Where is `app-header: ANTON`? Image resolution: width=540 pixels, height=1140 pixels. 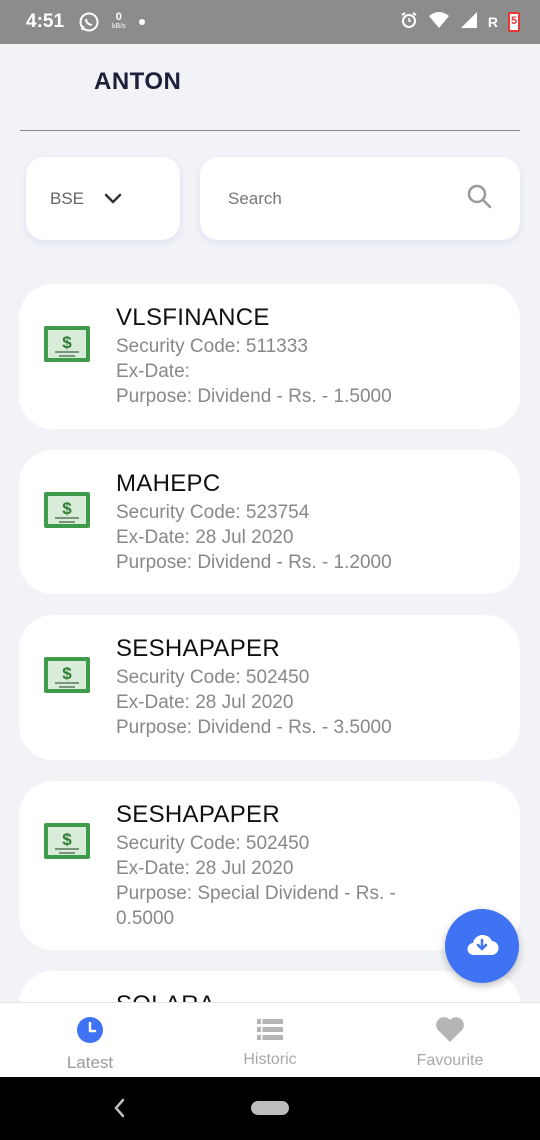 app-header: ANTON is located at coordinates (270, 88).